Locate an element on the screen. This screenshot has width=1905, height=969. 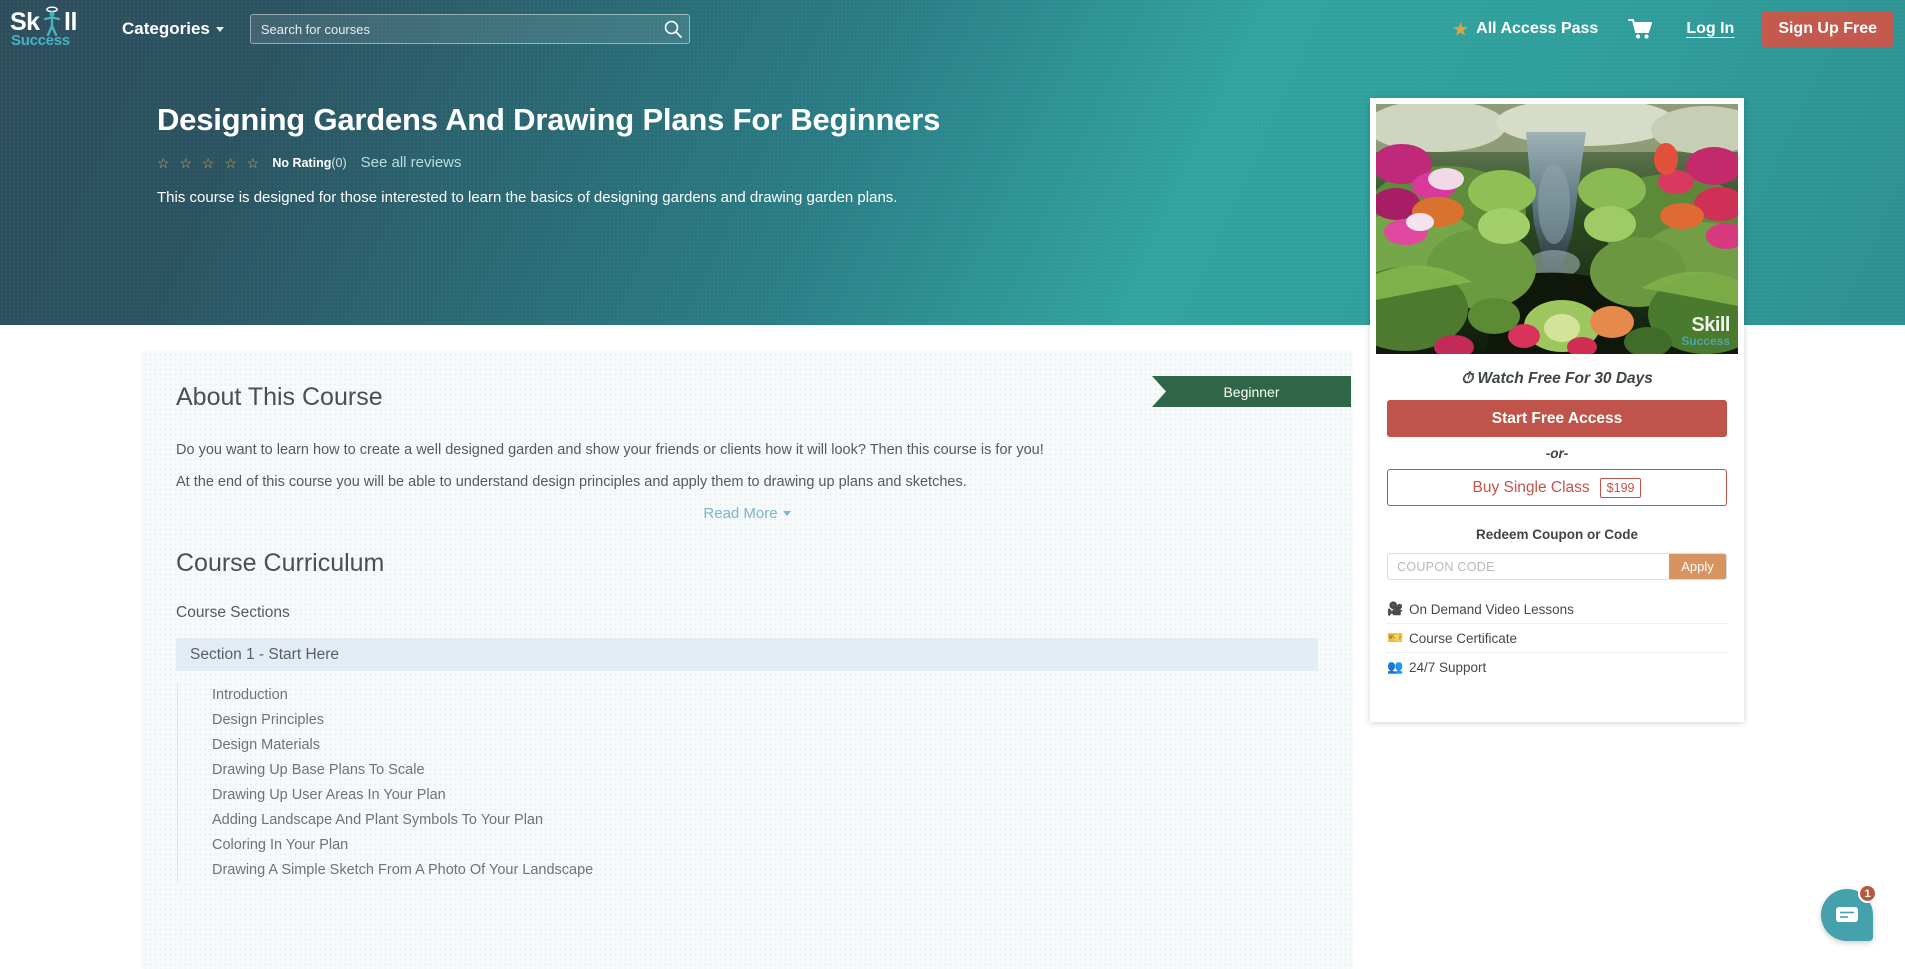
about-this-course-heading: About This Course is located at coordinates (279, 397).